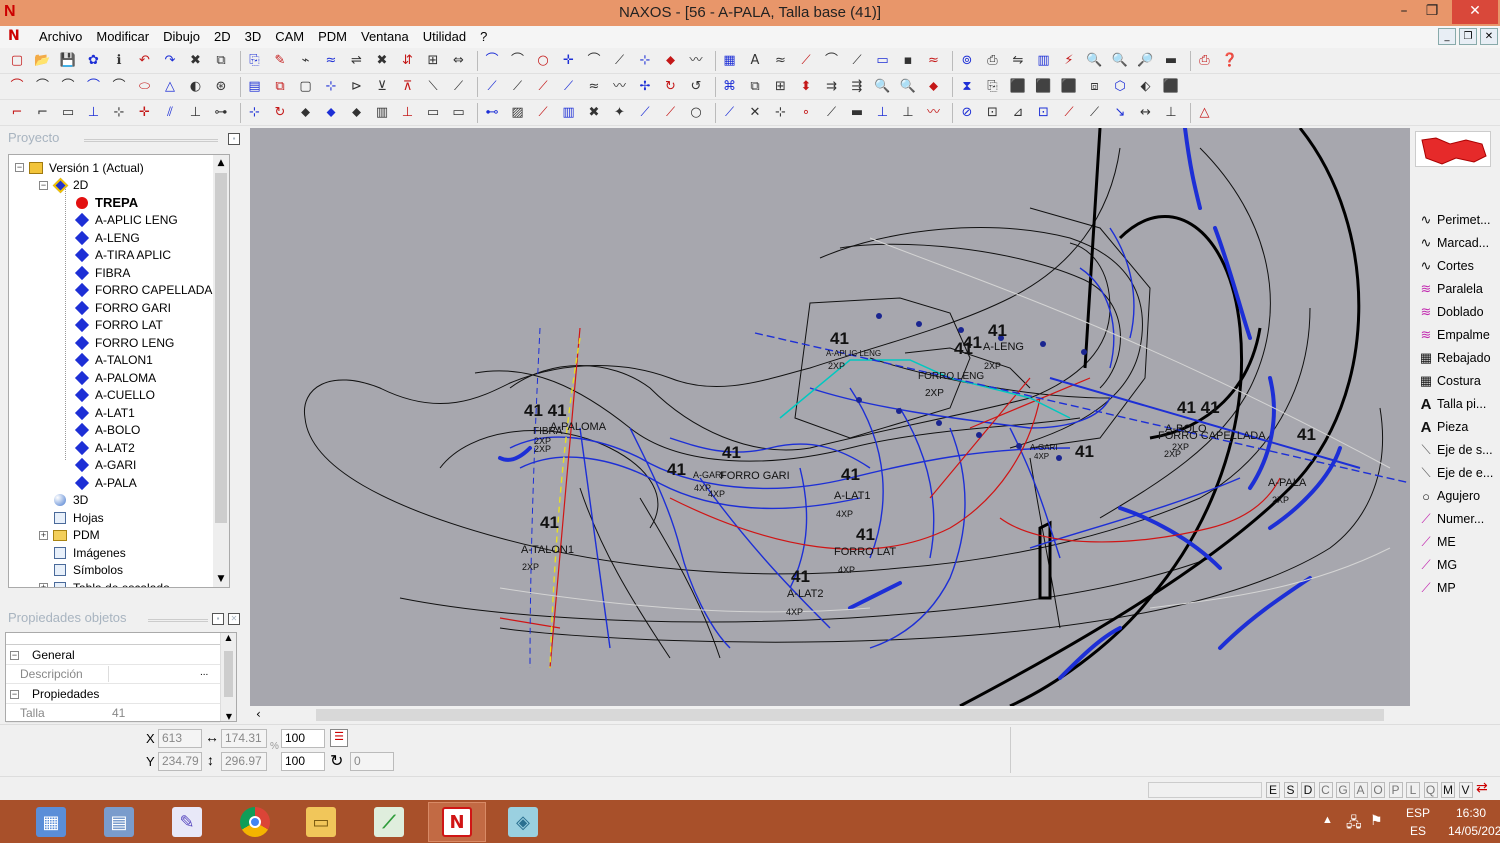 The width and height of the screenshot is (1500, 843). Describe the element at coordinates (170, 113) in the screenshot. I see `tb3-tool-6-icon: ⫽` at that location.